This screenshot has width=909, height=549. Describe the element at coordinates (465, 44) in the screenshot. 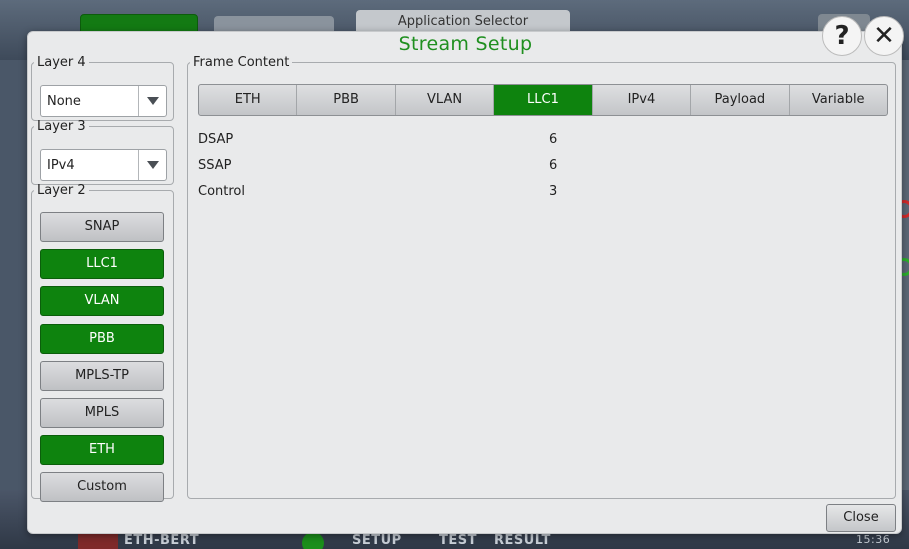

I see `dialog-title: Stream Setup` at that location.